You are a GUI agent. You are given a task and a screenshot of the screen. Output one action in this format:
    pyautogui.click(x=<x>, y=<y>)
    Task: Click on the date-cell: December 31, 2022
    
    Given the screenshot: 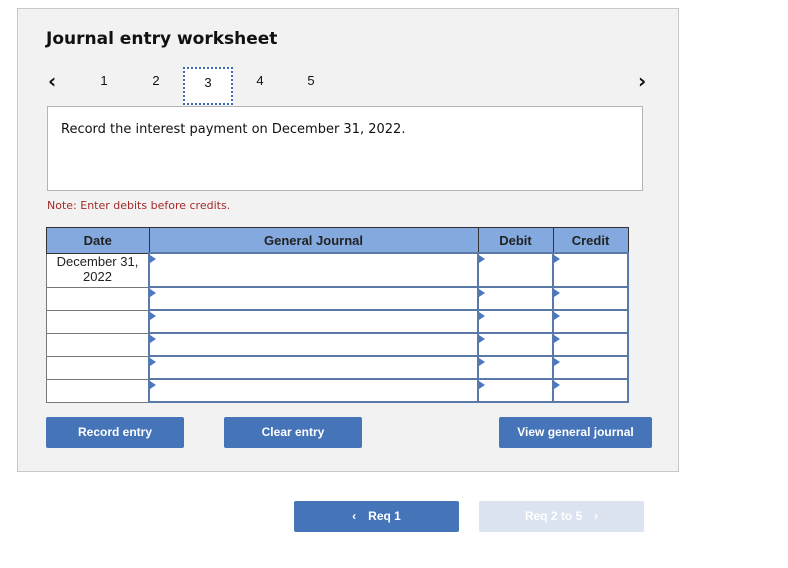 What is the action you would take?
    pyautogui.click(x=98, y=270)
    